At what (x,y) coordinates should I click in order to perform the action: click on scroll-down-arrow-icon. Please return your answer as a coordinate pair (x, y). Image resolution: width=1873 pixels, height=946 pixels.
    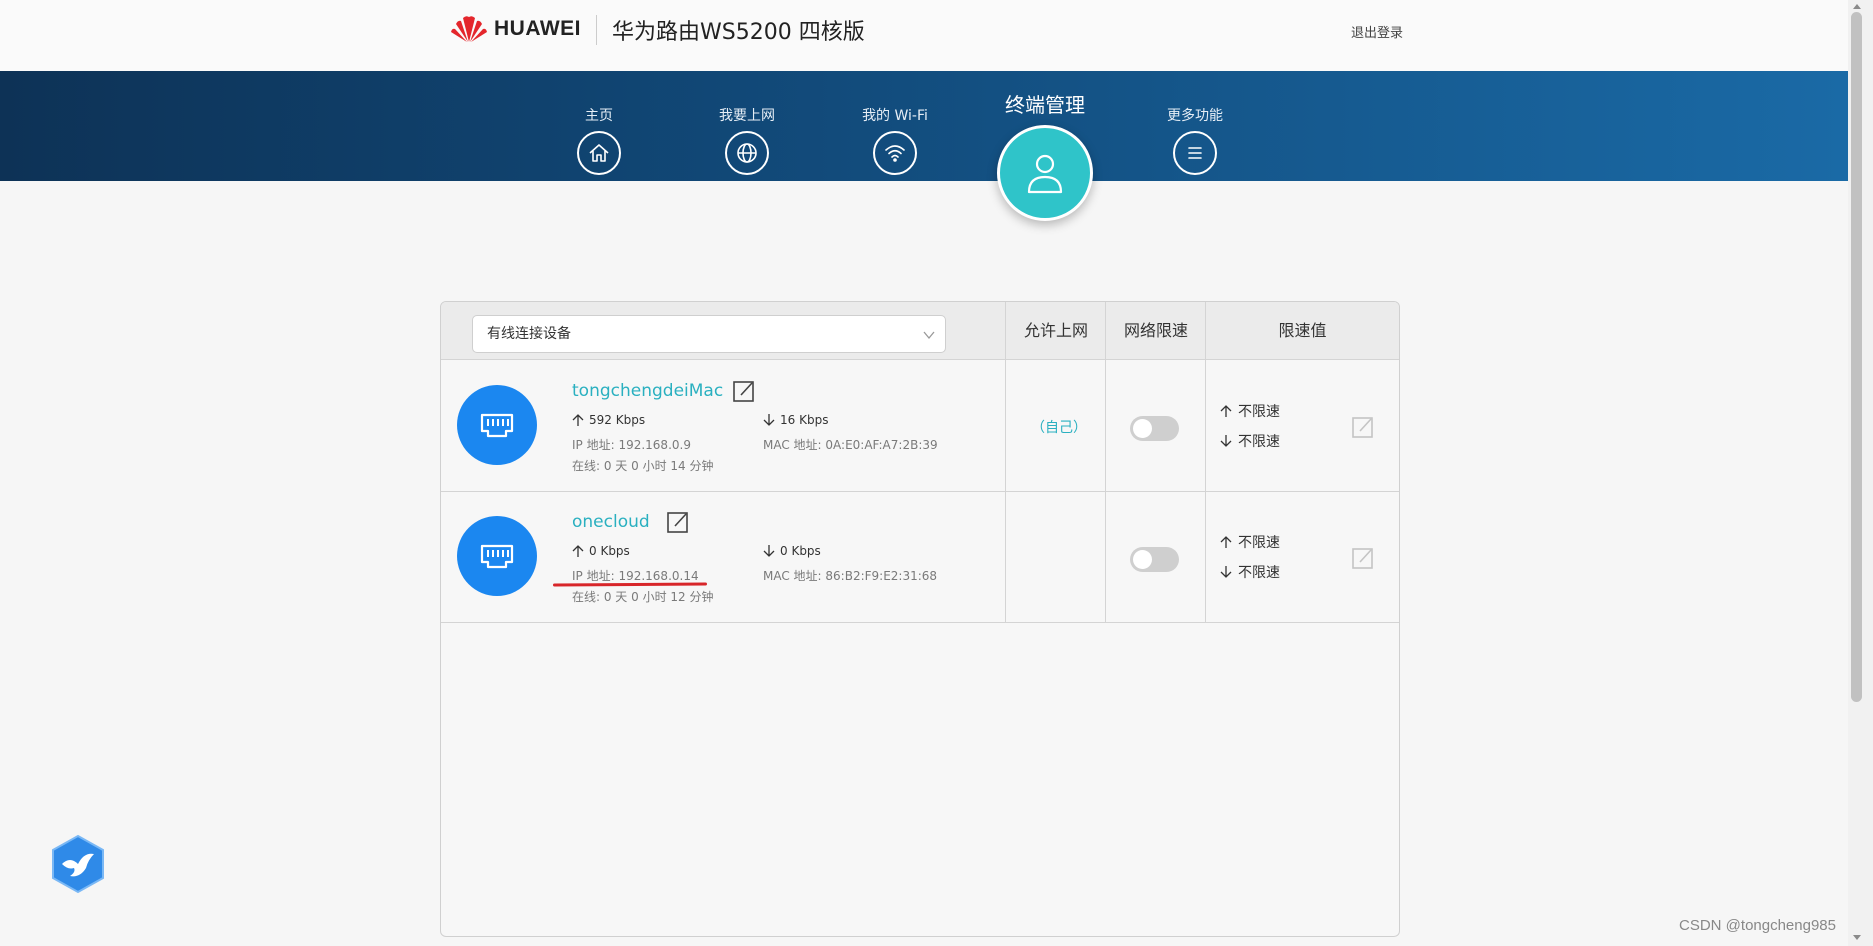
    Looking at the image, I should click on (1857, 938).